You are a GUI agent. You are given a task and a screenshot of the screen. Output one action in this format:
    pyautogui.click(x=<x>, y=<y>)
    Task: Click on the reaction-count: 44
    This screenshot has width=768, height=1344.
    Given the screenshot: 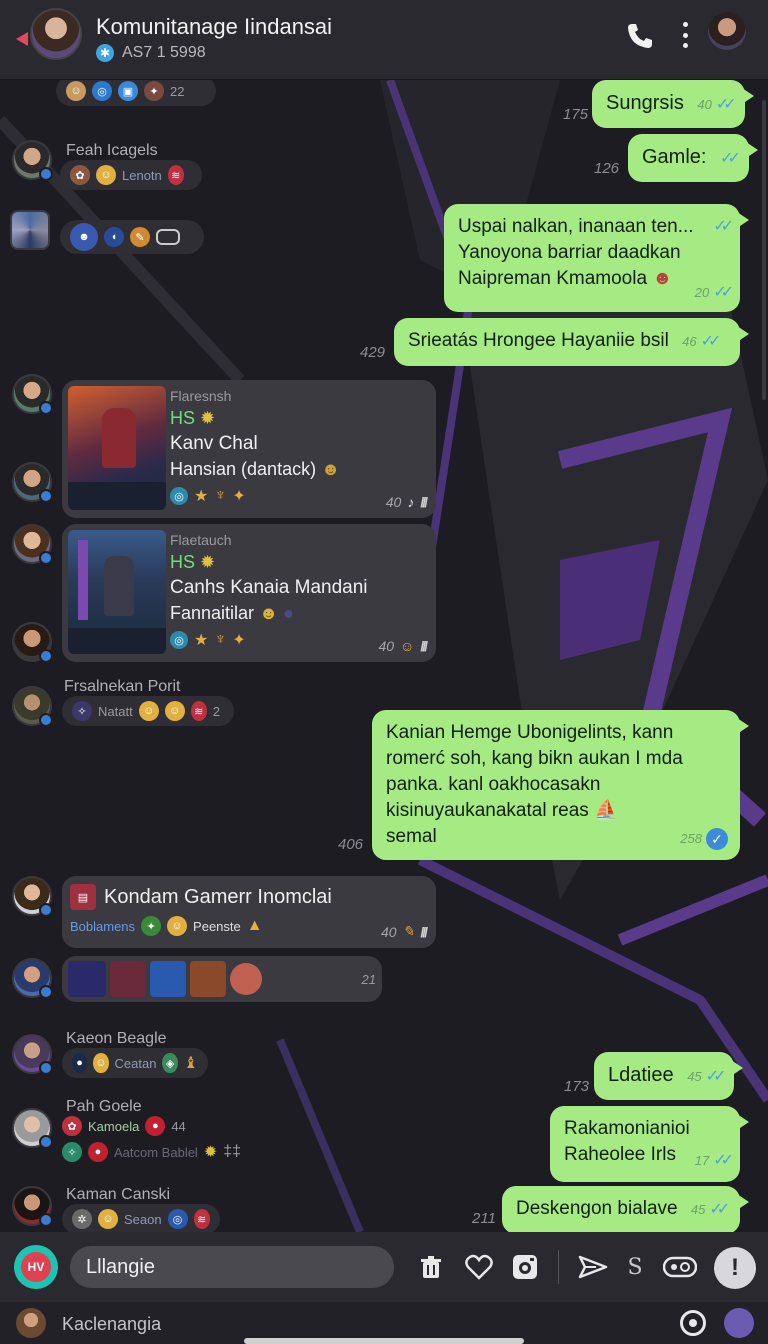 What is the action you would take?
    pyautogui.click(x=178, y=1126)
    